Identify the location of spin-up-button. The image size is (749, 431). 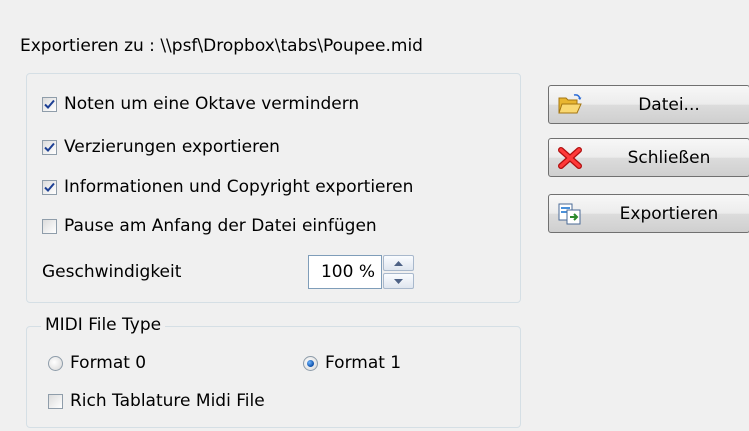
(398, 263).